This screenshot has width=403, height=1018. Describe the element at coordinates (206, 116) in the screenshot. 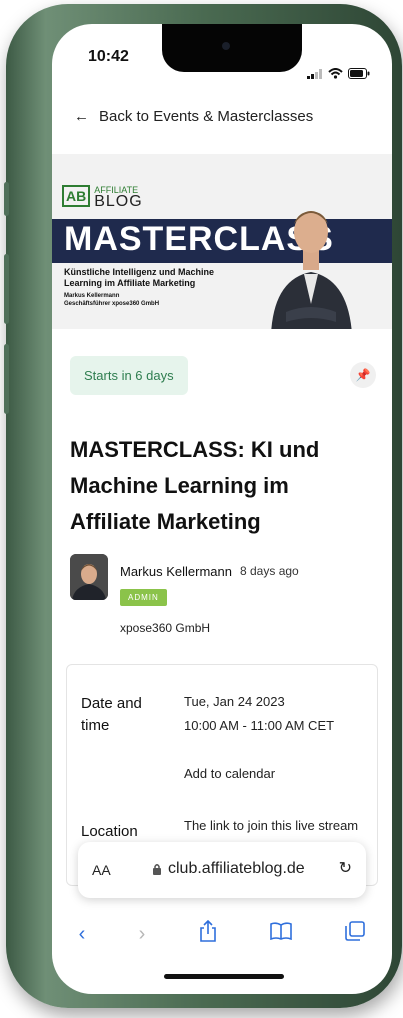

I see `back-link-label: Back to Events & Masterclasses` at that location.